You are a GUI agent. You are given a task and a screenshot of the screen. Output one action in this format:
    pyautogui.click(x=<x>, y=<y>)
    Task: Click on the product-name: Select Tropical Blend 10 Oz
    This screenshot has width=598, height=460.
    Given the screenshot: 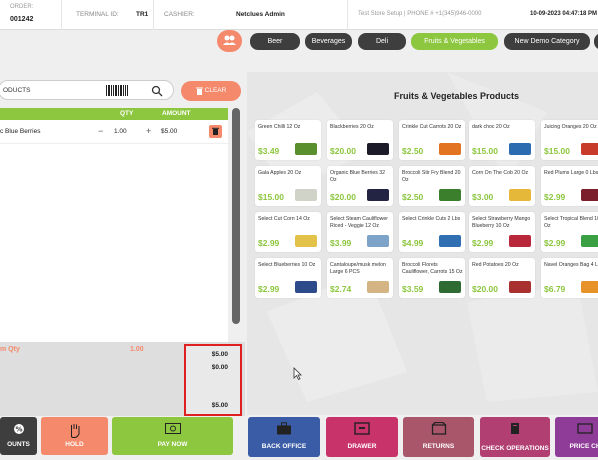 What is the action you would take?
    pyautogui.click(x=571, y=222)
    